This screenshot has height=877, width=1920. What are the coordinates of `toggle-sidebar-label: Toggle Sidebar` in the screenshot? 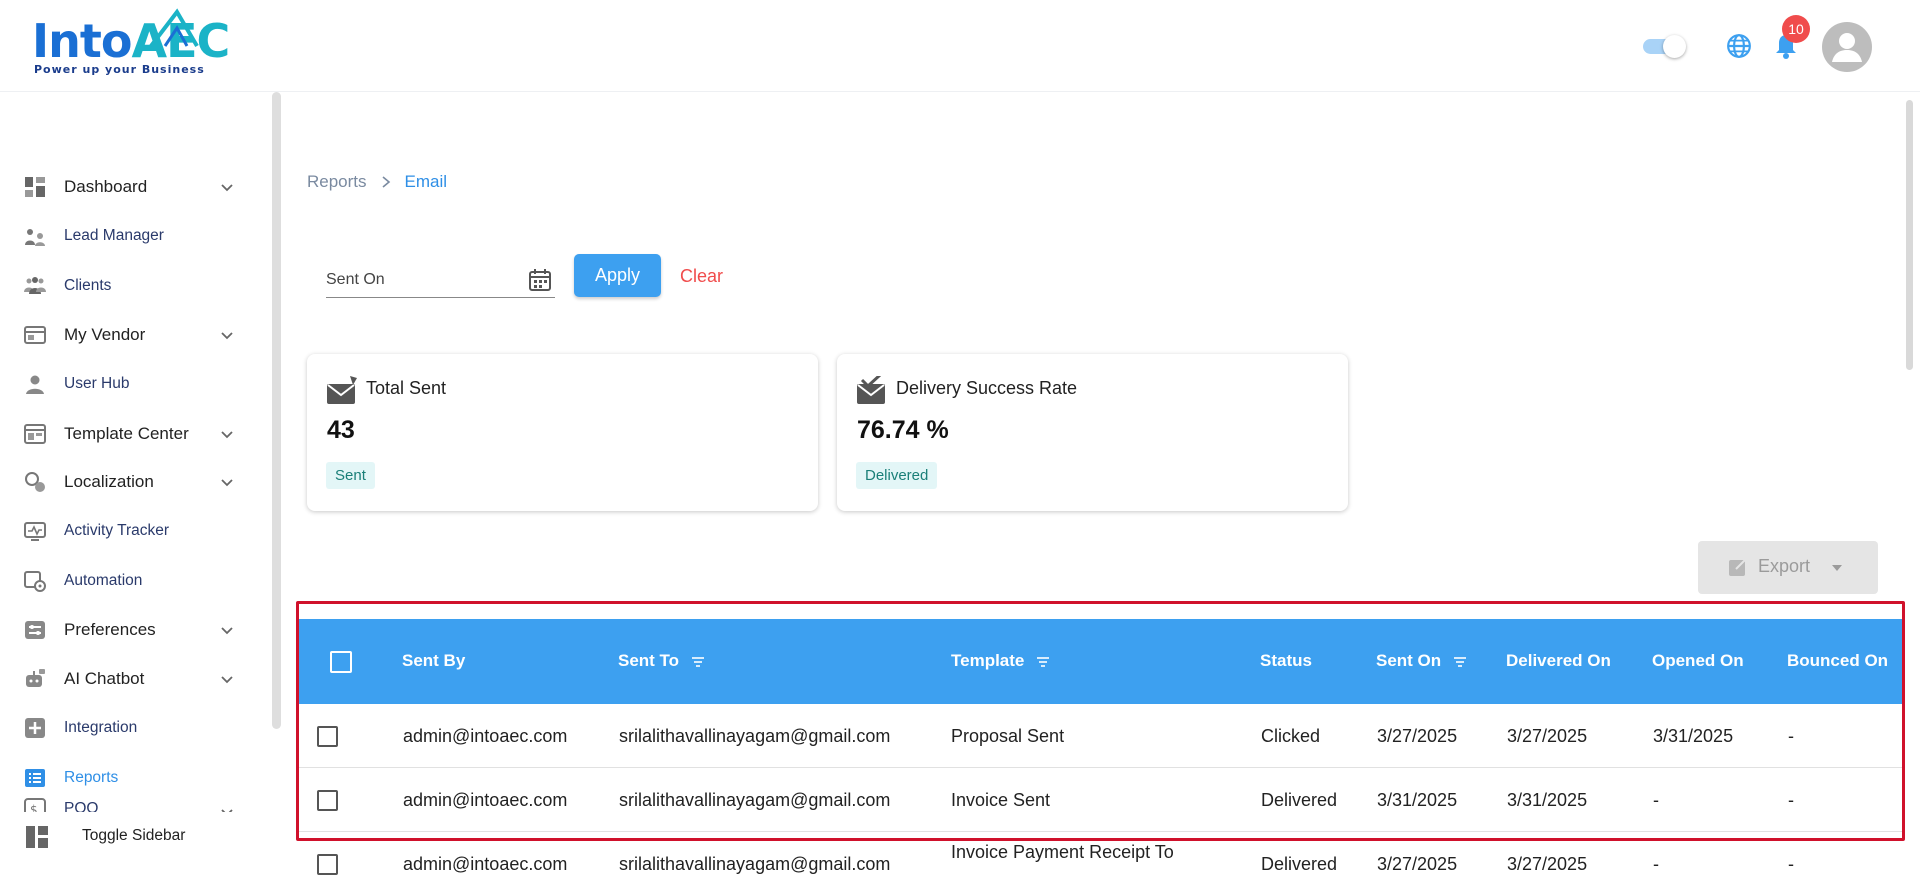 It's located at (134, 835).